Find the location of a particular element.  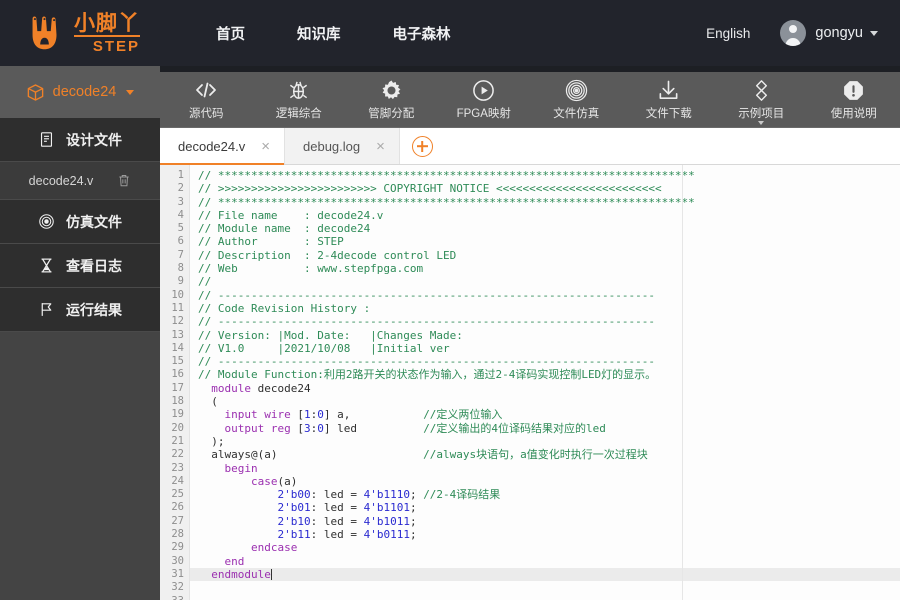

toolbar-source-code: 源代码 is located at coordinates (206, 99).